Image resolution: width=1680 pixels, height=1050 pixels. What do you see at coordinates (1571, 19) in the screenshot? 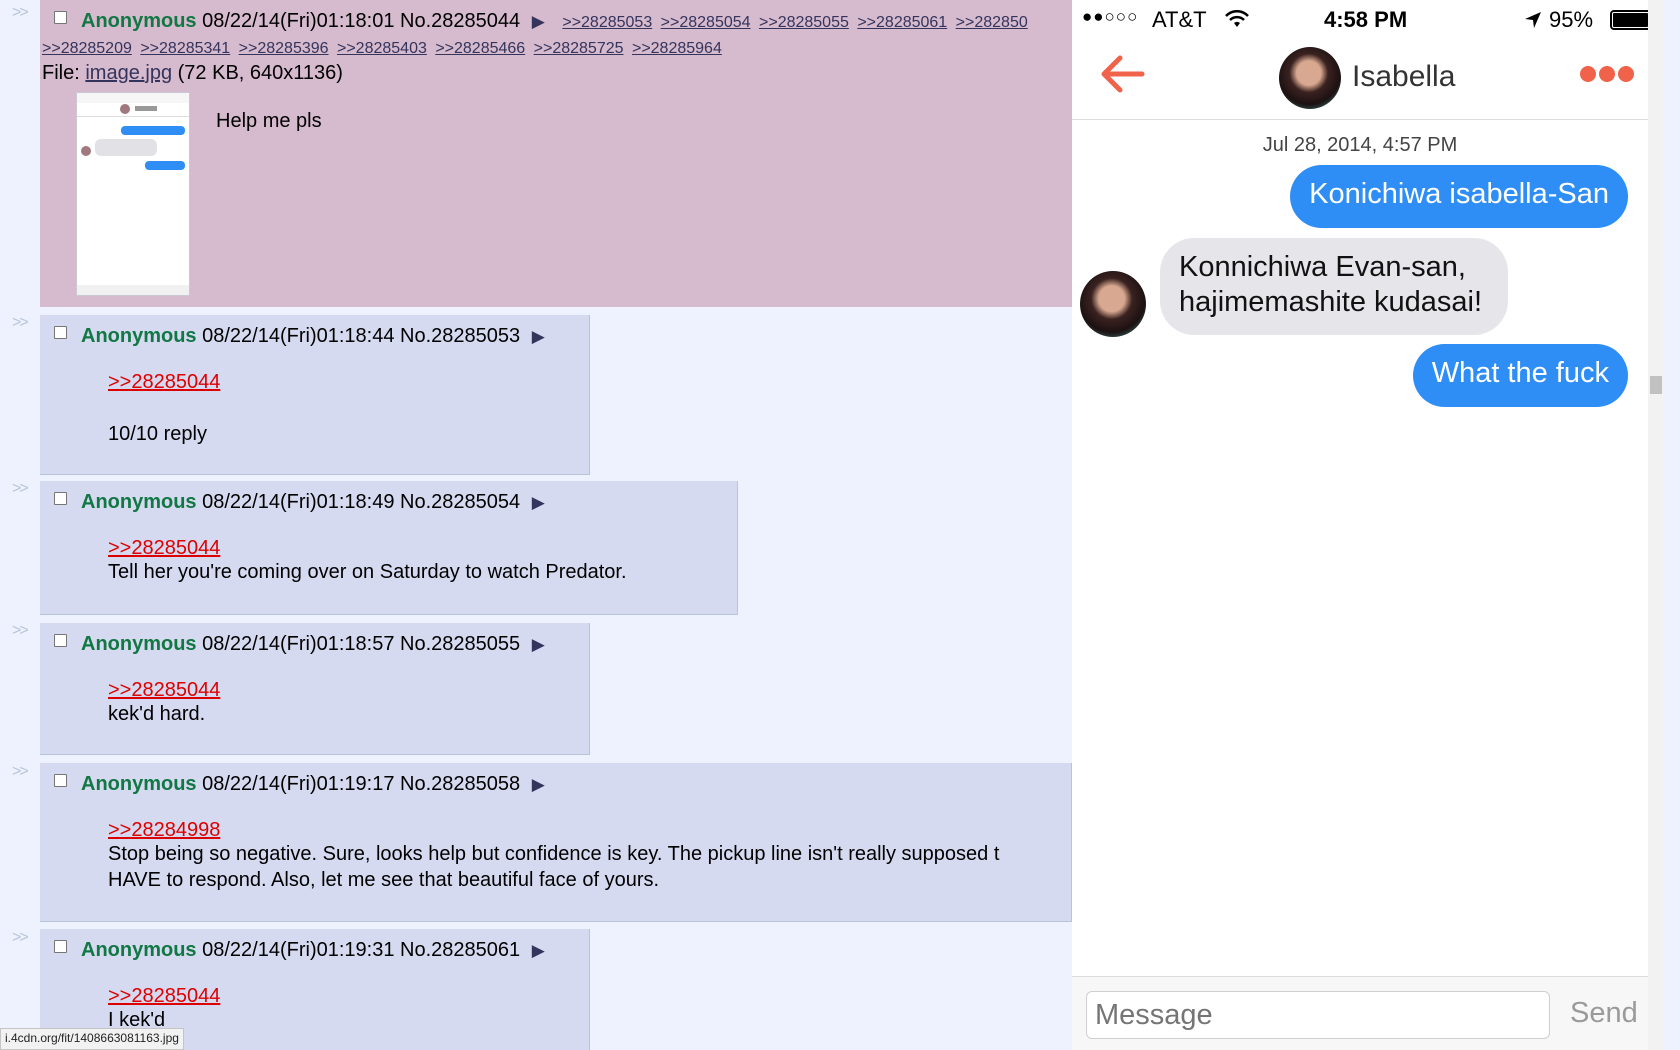
I see `battery-percent: 95%` at bounding box center [1571, 19].